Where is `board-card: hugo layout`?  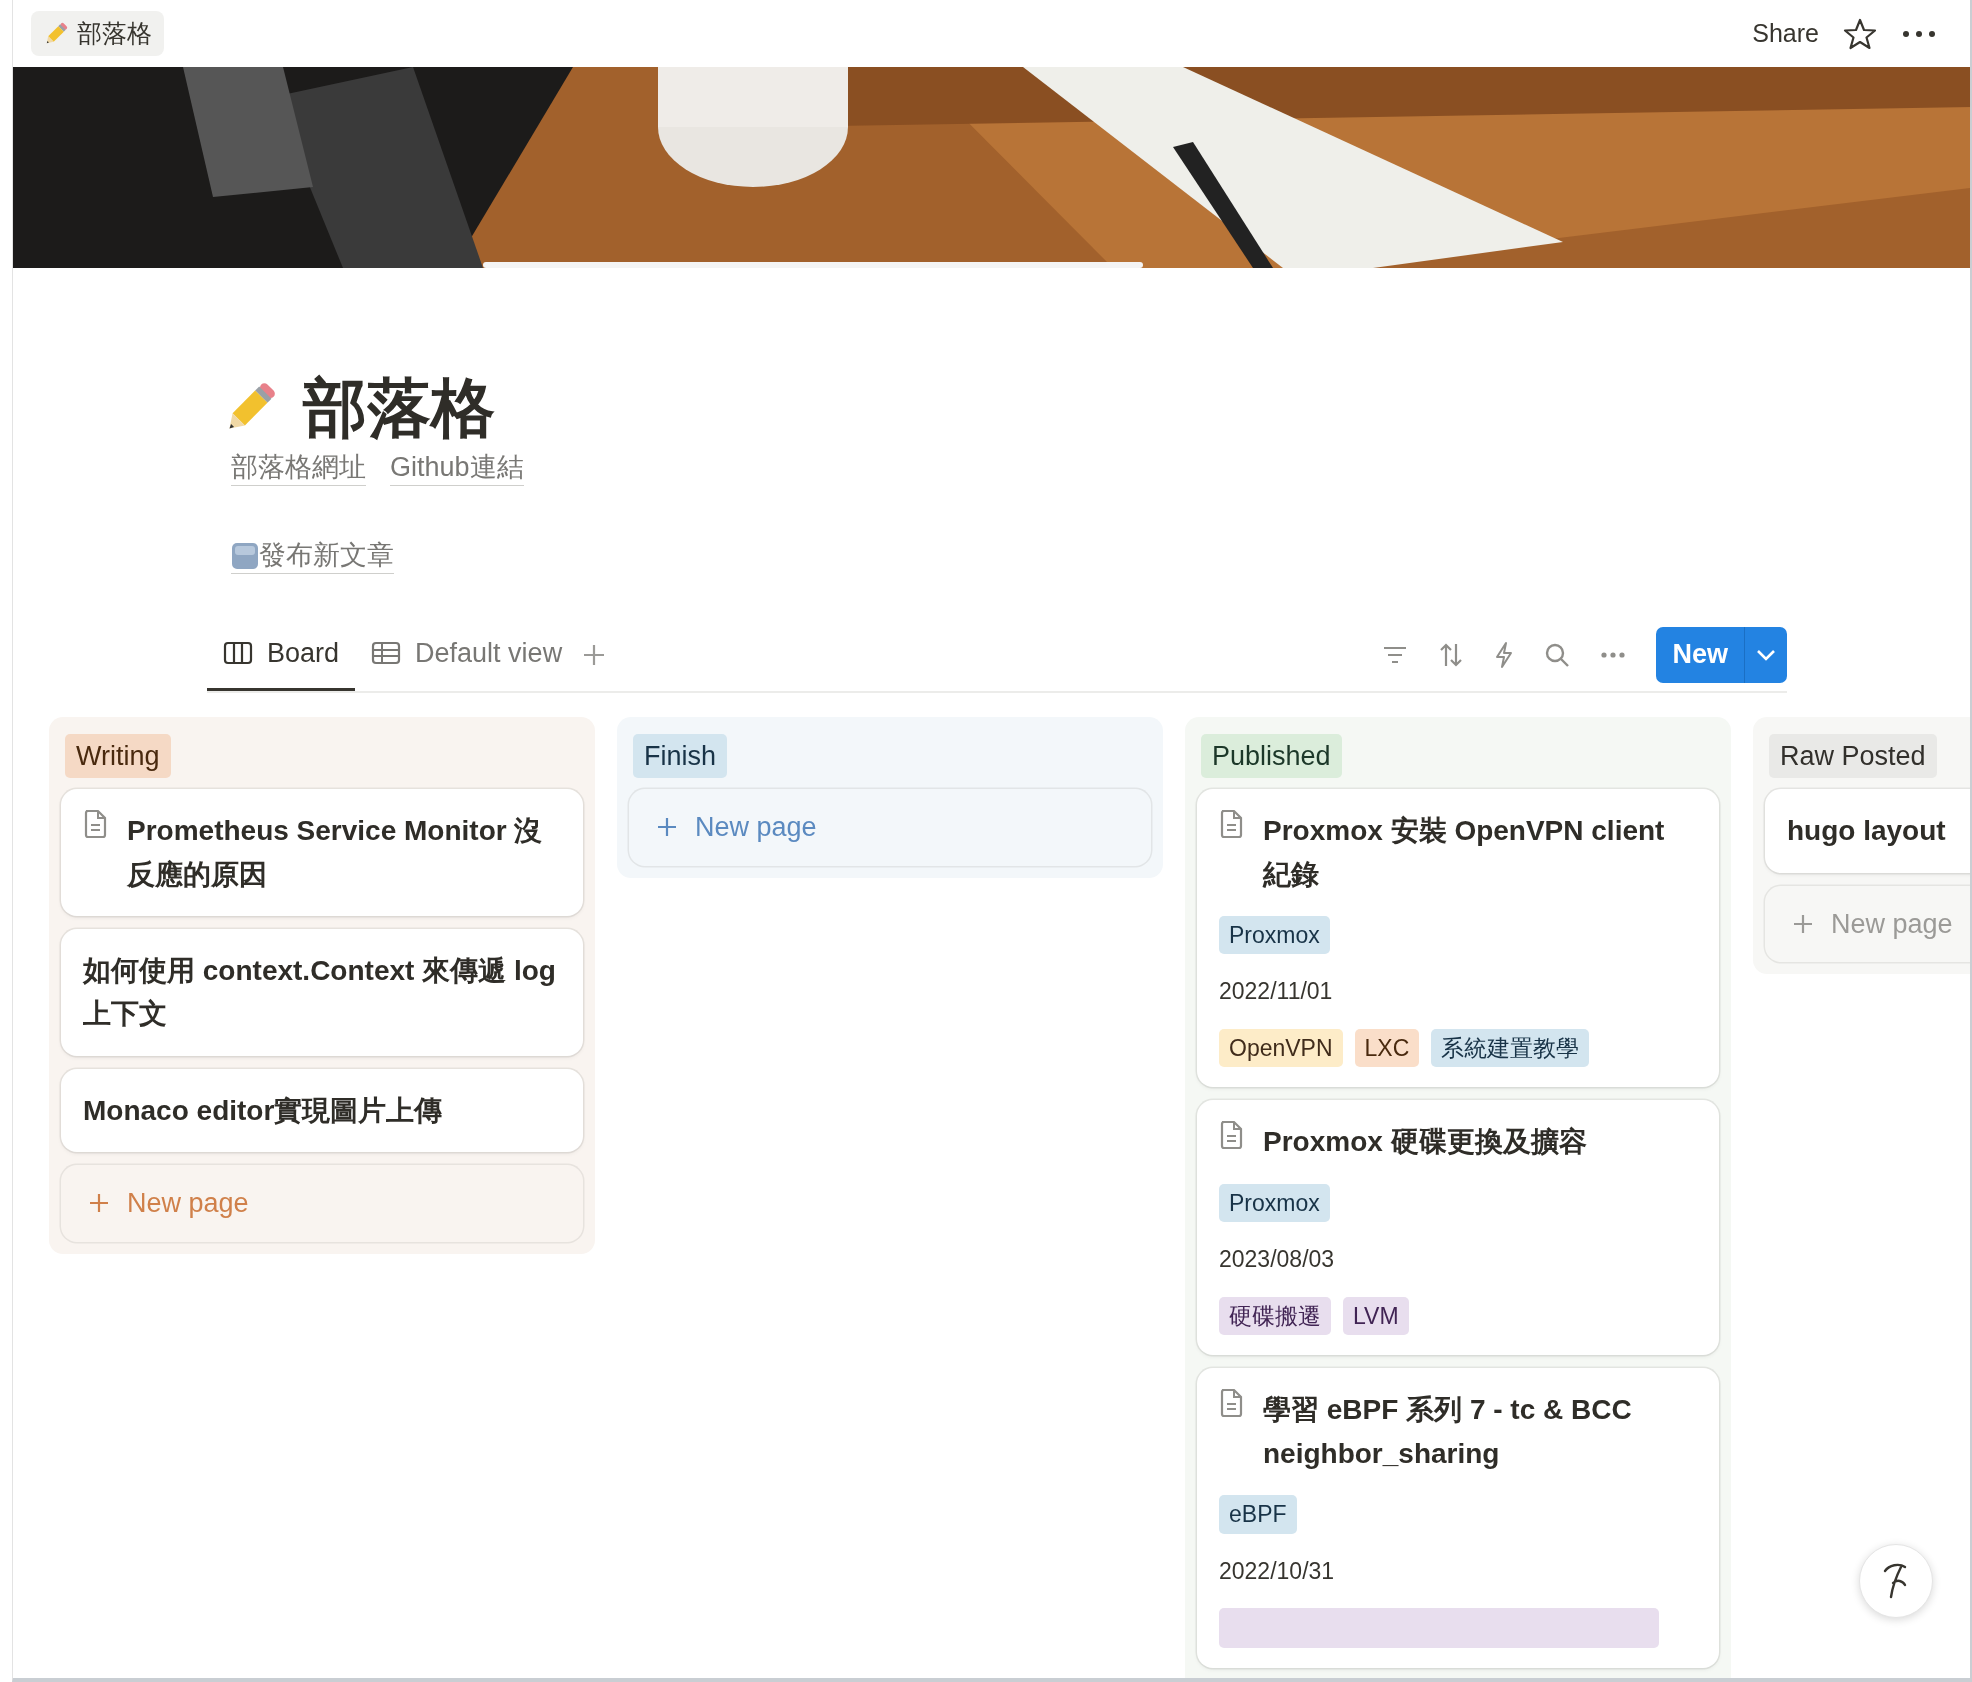
board-card: hugo layout is located at coordinates (1868, 831).